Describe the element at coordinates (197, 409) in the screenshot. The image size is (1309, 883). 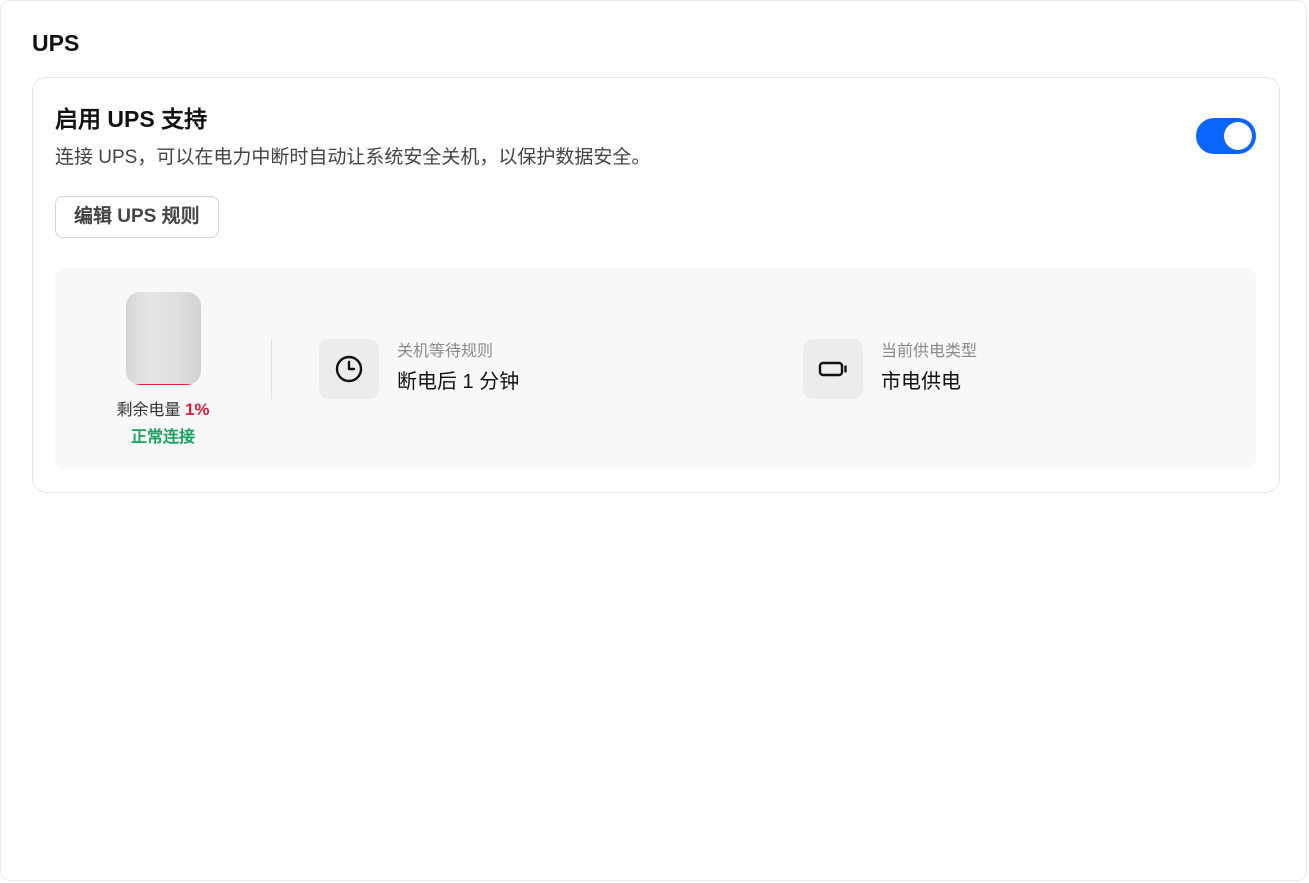
I see `battery-percent: 1%` at that location.